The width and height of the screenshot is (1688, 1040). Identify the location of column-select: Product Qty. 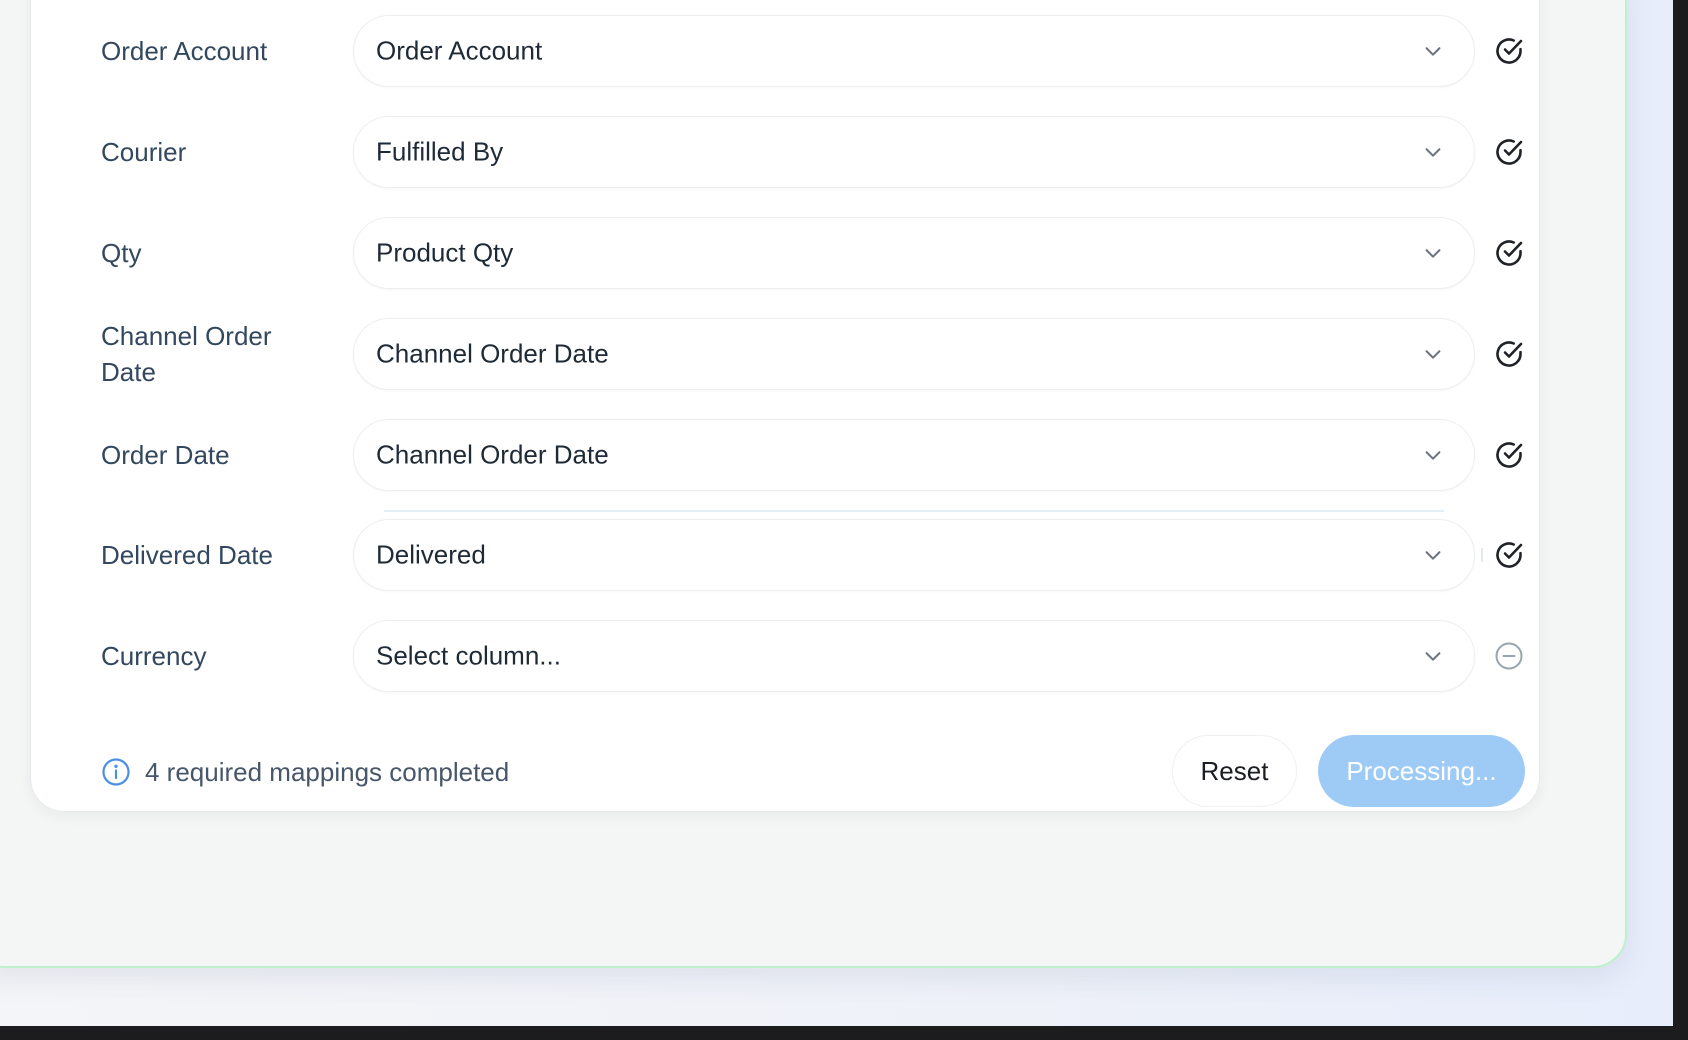
(914, 253).